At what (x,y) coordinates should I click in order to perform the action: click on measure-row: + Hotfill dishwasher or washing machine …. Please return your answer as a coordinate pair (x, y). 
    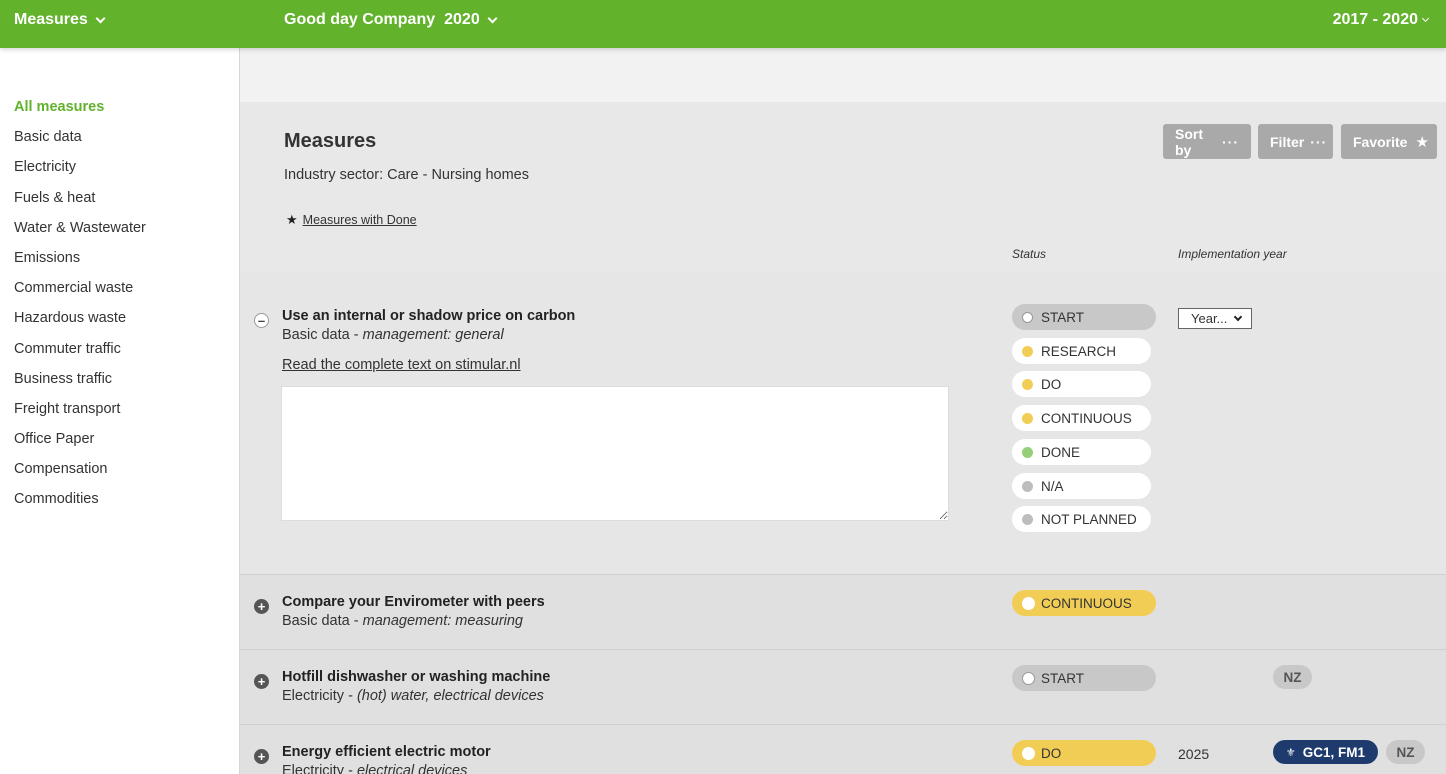
    Looking at the image, I should click on (843, 686).